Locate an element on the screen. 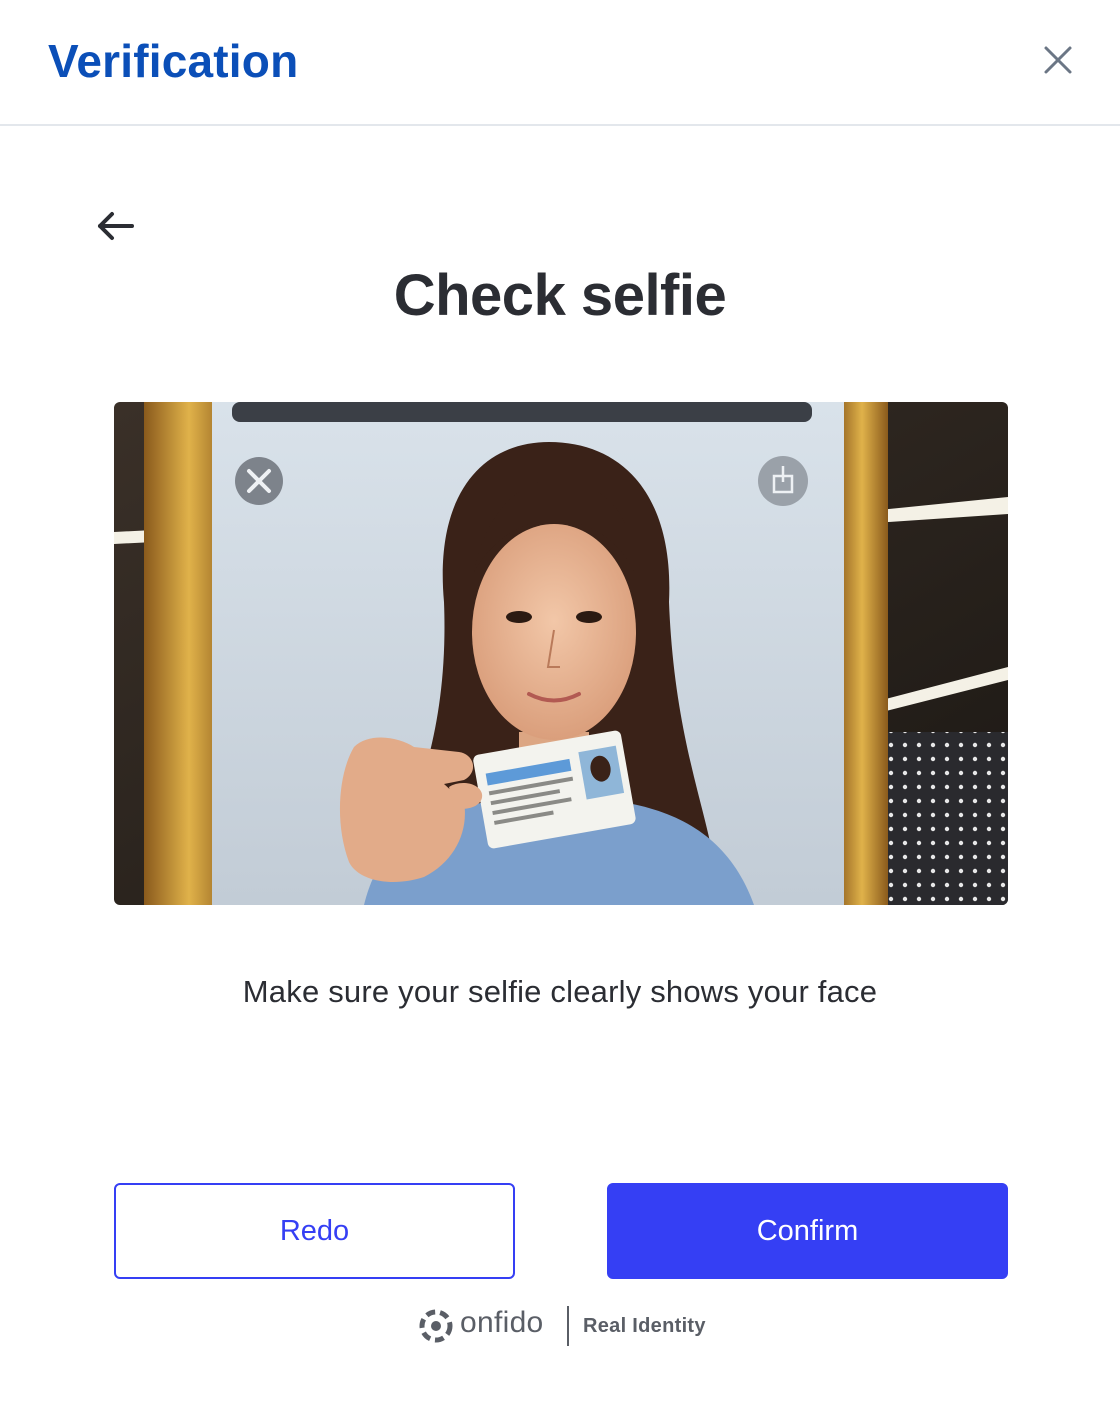 The width and height of the screenshot is (1120, 1408). footer-divider is located at coordinates (568, 1326).